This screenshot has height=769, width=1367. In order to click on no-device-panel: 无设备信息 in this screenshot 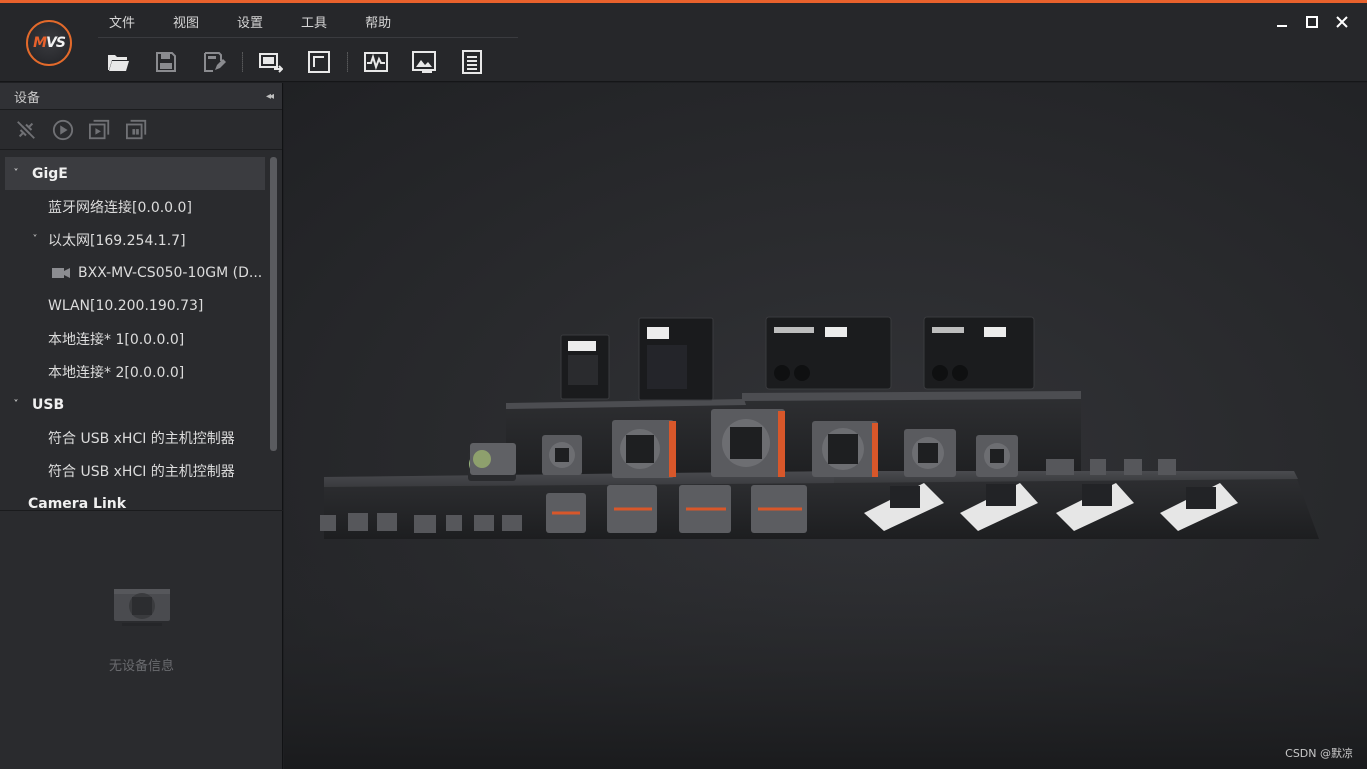, I will do `click(141, 628)`.